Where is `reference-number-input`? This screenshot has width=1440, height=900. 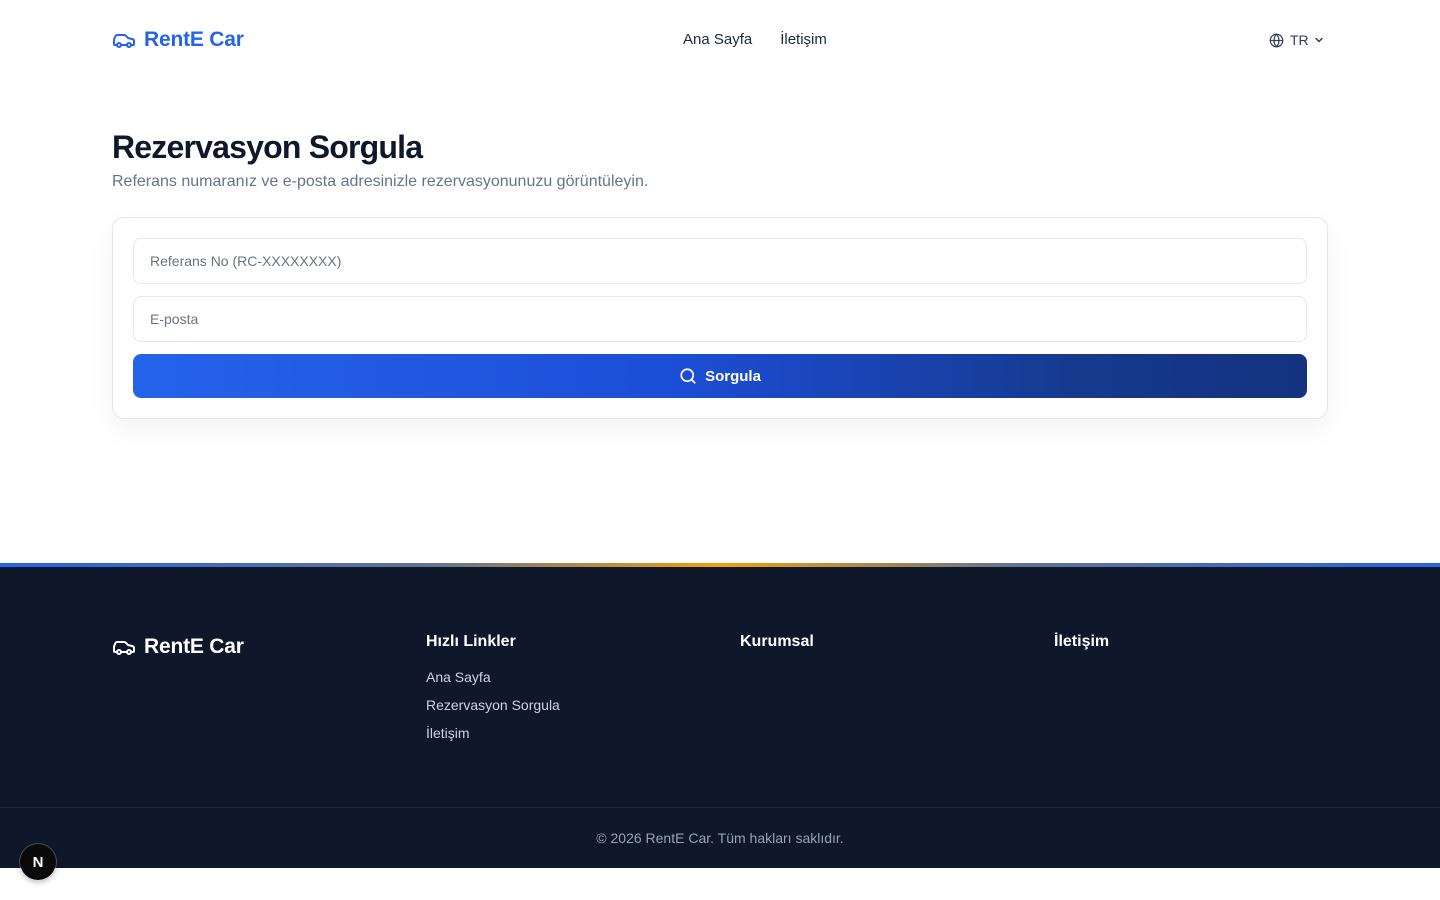
reference-number-input is located at coordinates (720, 261).